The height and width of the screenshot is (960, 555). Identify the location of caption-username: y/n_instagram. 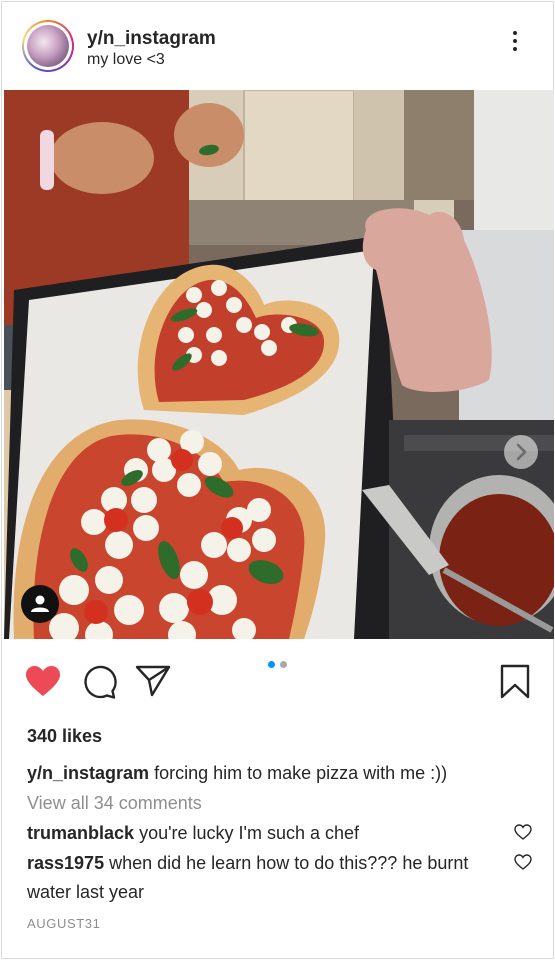
(88, 773).